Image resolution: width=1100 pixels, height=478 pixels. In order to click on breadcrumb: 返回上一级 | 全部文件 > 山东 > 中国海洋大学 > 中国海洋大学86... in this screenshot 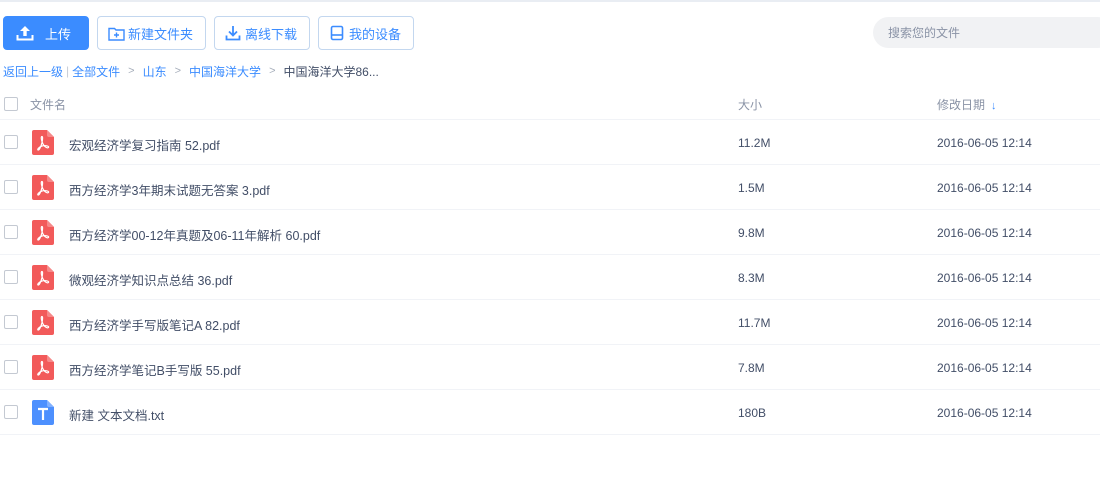, I will do `click(191, 71)`.